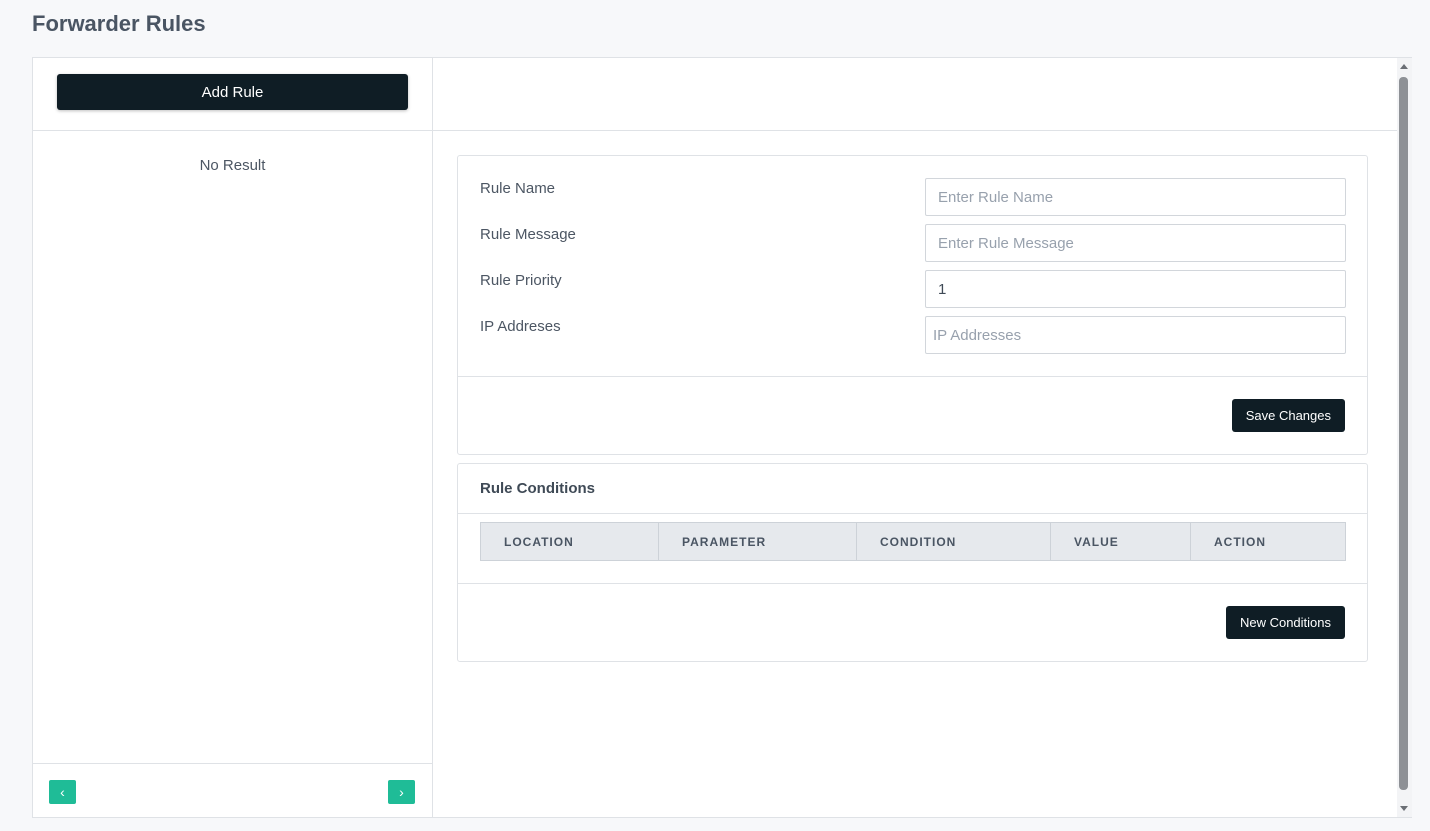 Image resolution: width=1430 pixels, height=831 pixels. Describe the element at coordinates (1403, 433) in the screenshot. I see `scrollbar-thumb` at that location.